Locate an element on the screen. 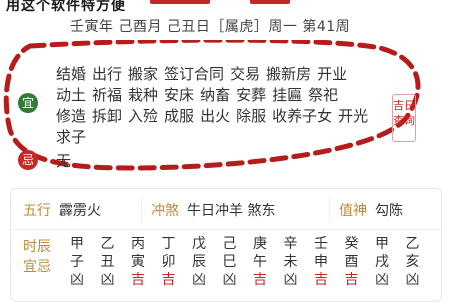  hour-branch: 亥 is located at coordinates (412, 262).